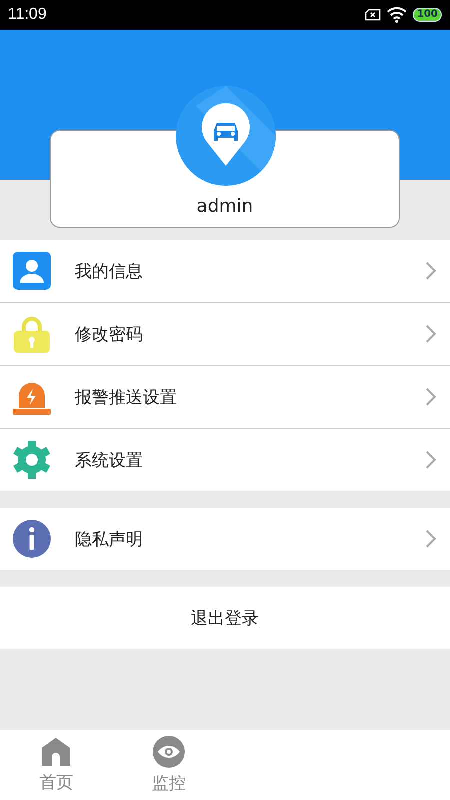  Describe the element at coordinates (225, 271) in the screenshot. I see `menu-item: 我的信息` at that location.